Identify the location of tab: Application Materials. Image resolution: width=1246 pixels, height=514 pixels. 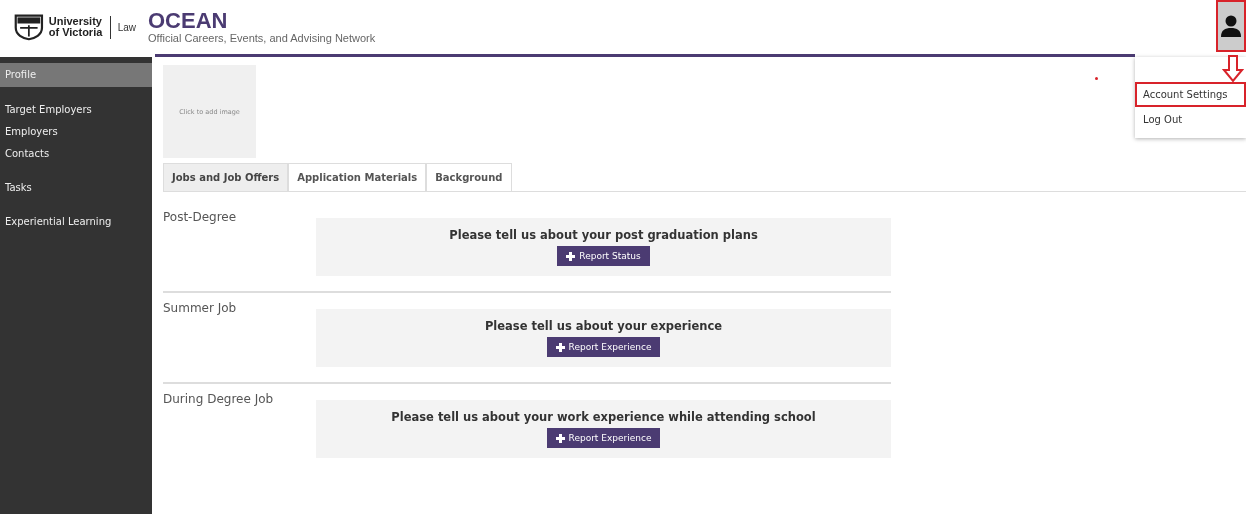
(357, 177).